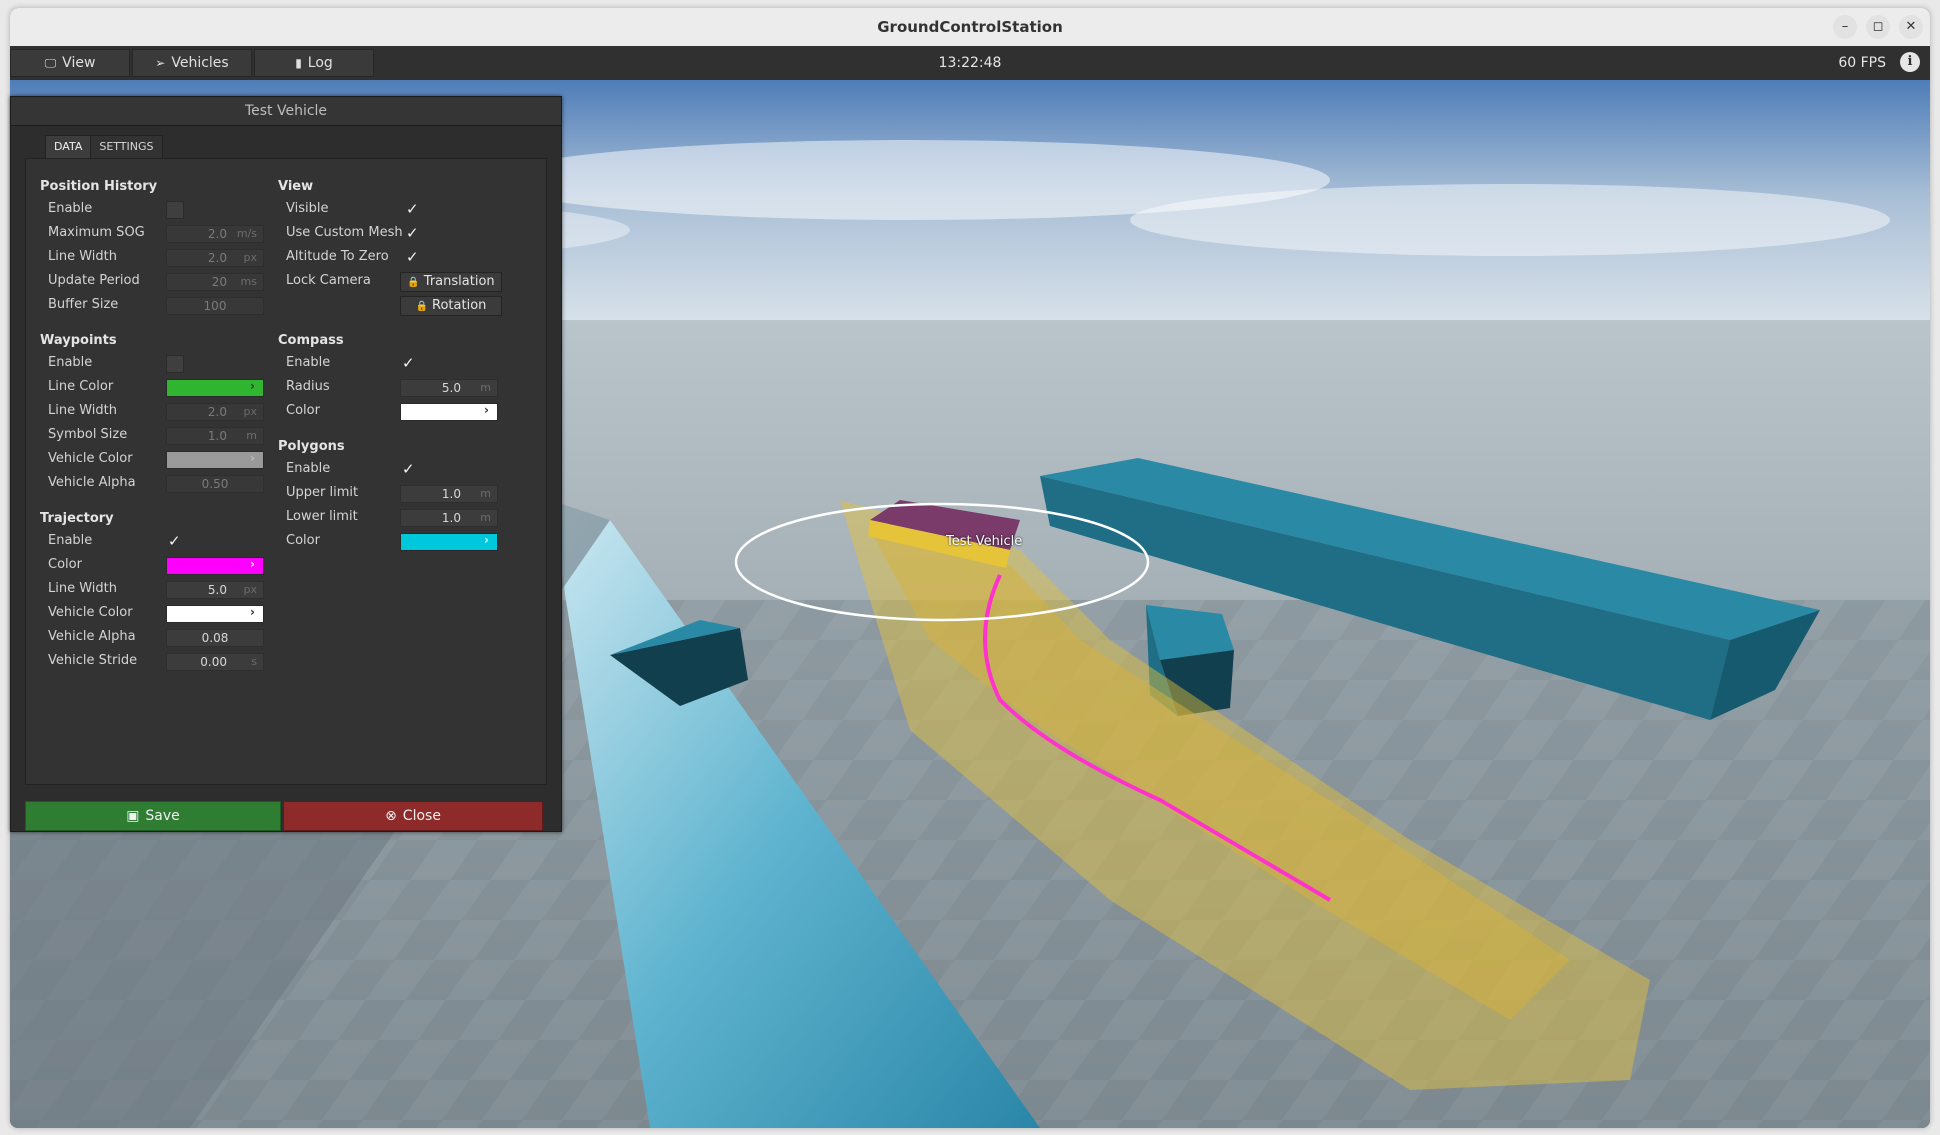 The width and height of the screenshot is (1940, 1135). I want to click on ph-buffer-size-field: 100, so click(215, 306).